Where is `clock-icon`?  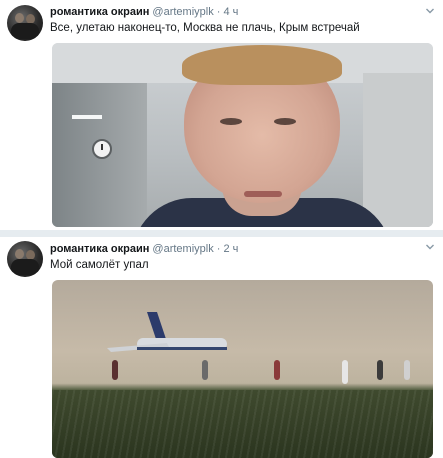 clock-icon is located at coordinates (102, 149).